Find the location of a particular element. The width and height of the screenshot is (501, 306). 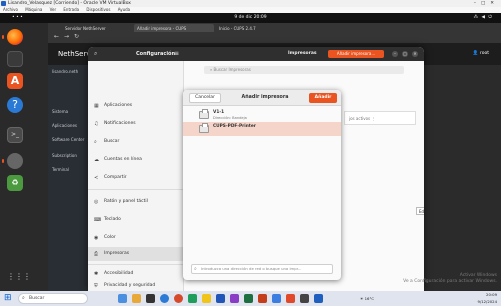

sidebar-item-label: Privacidad y seguridad is located at coordinates (130, 285).